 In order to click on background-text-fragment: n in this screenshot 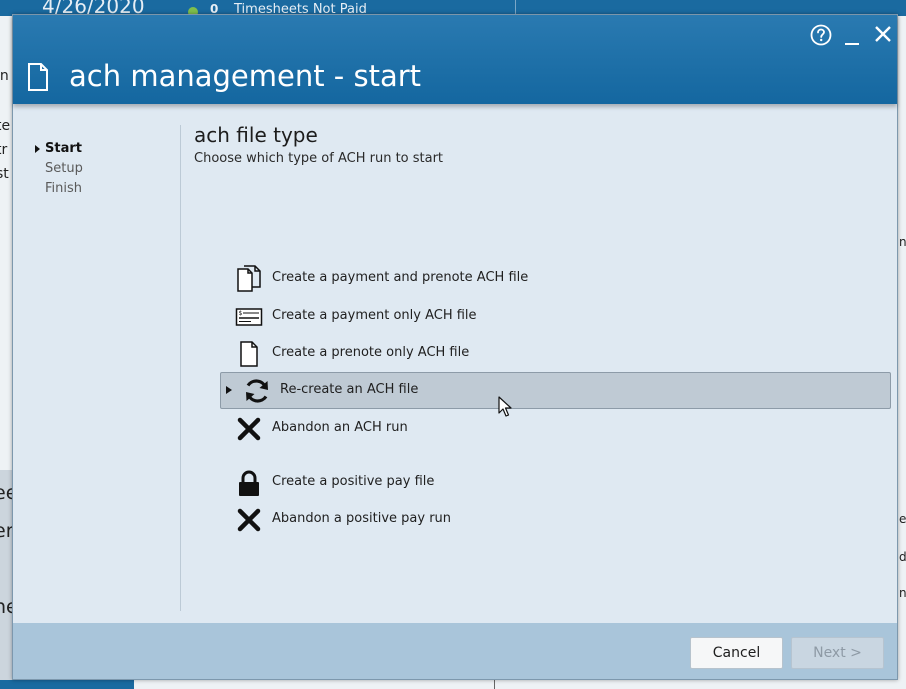, I will do `click(902, 593)`.